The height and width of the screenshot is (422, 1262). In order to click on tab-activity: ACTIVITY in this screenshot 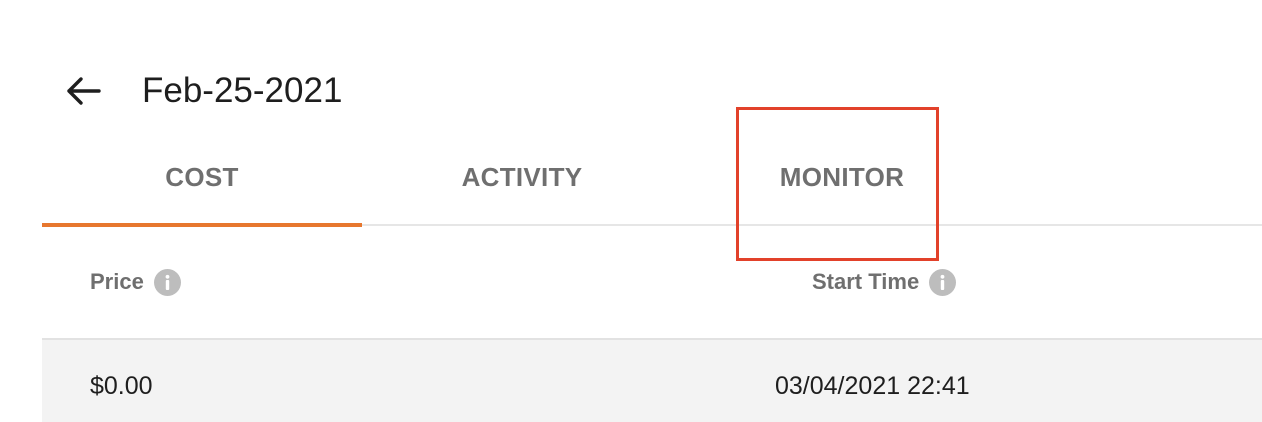, I will do `click(522, 177)`.